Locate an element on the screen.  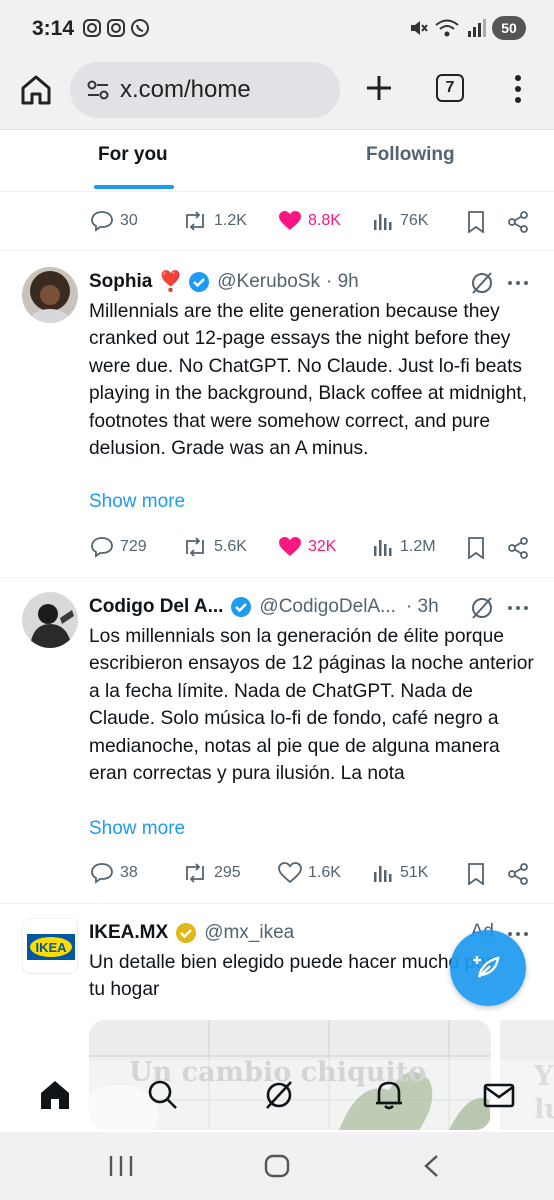
status-bar: 3:14 50 is located at coordinates (277, 29).